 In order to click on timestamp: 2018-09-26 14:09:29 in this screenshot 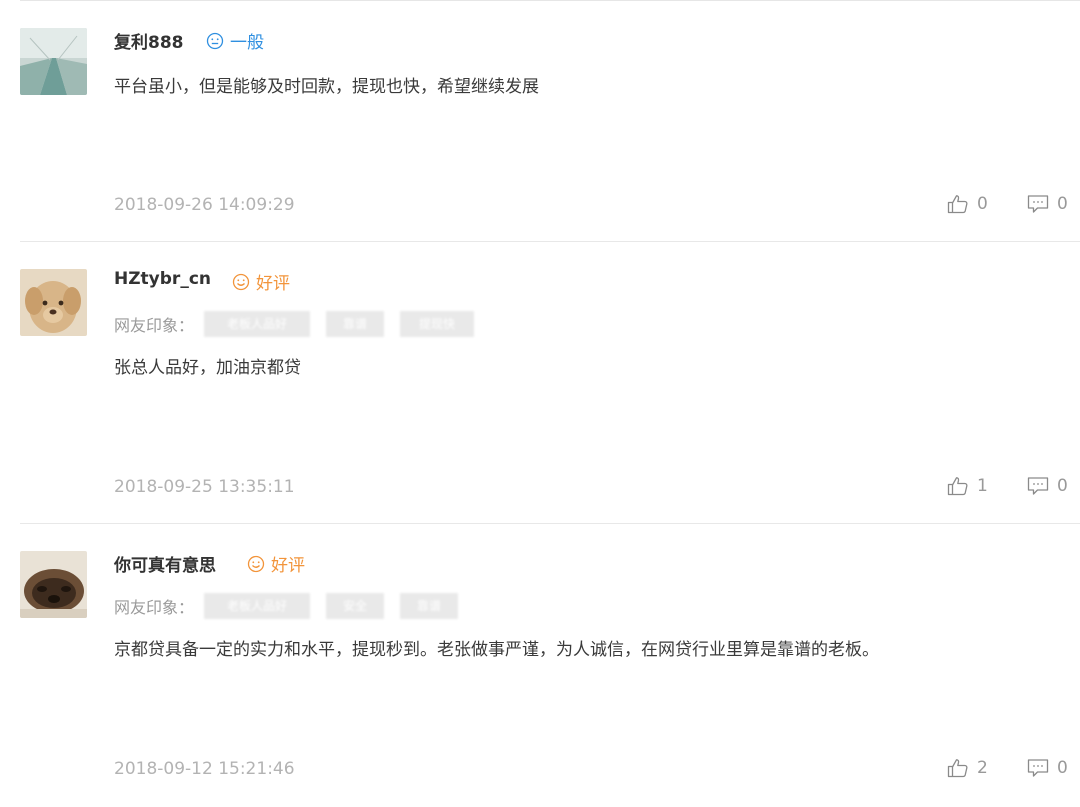, I will do `click(204, 205)`.